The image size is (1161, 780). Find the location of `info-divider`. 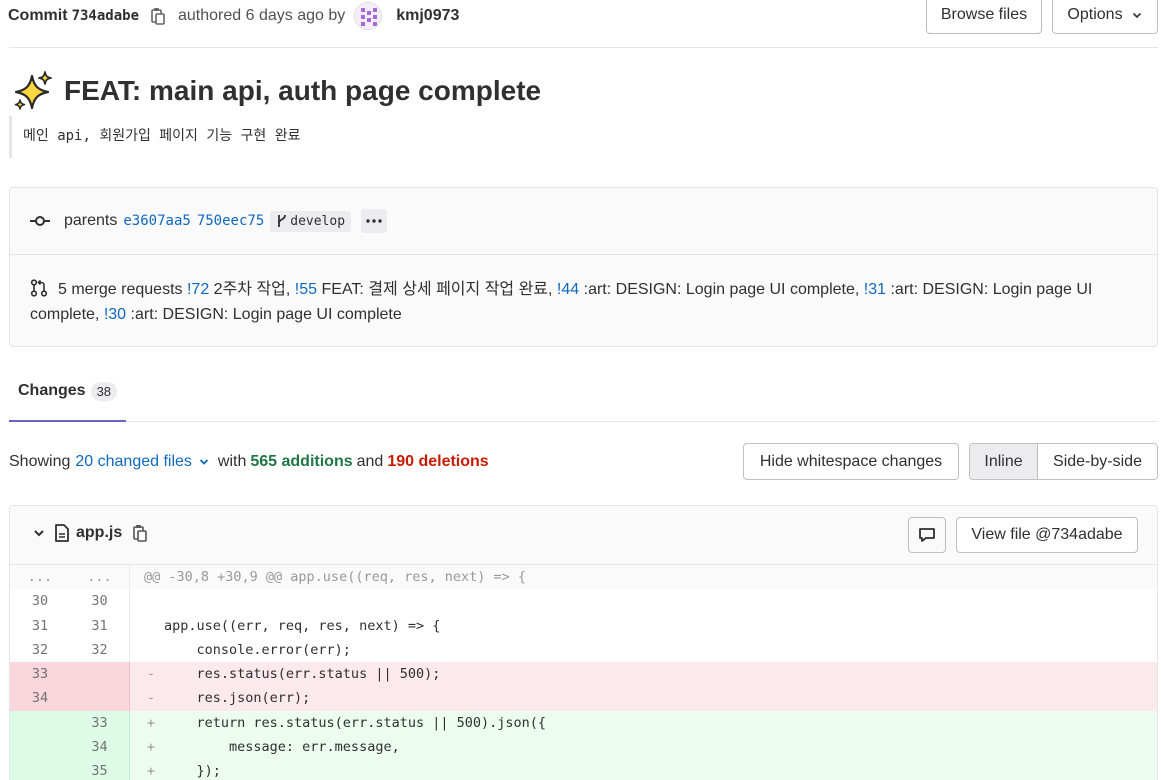

info-divider is located at coordinates (583, 254).